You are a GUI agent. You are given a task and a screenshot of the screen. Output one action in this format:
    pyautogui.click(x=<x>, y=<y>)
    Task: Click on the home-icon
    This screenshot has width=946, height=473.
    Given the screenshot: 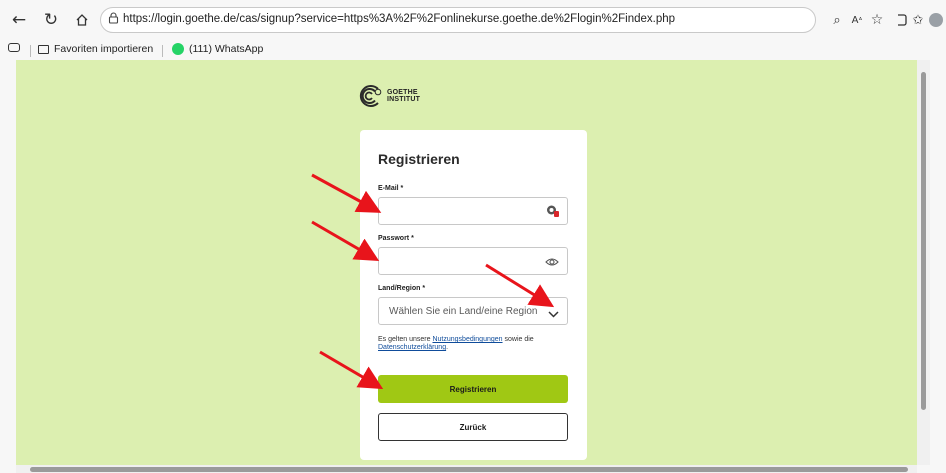 What is the action you would take?
    pyautogui.click(x=82, y=20)
    